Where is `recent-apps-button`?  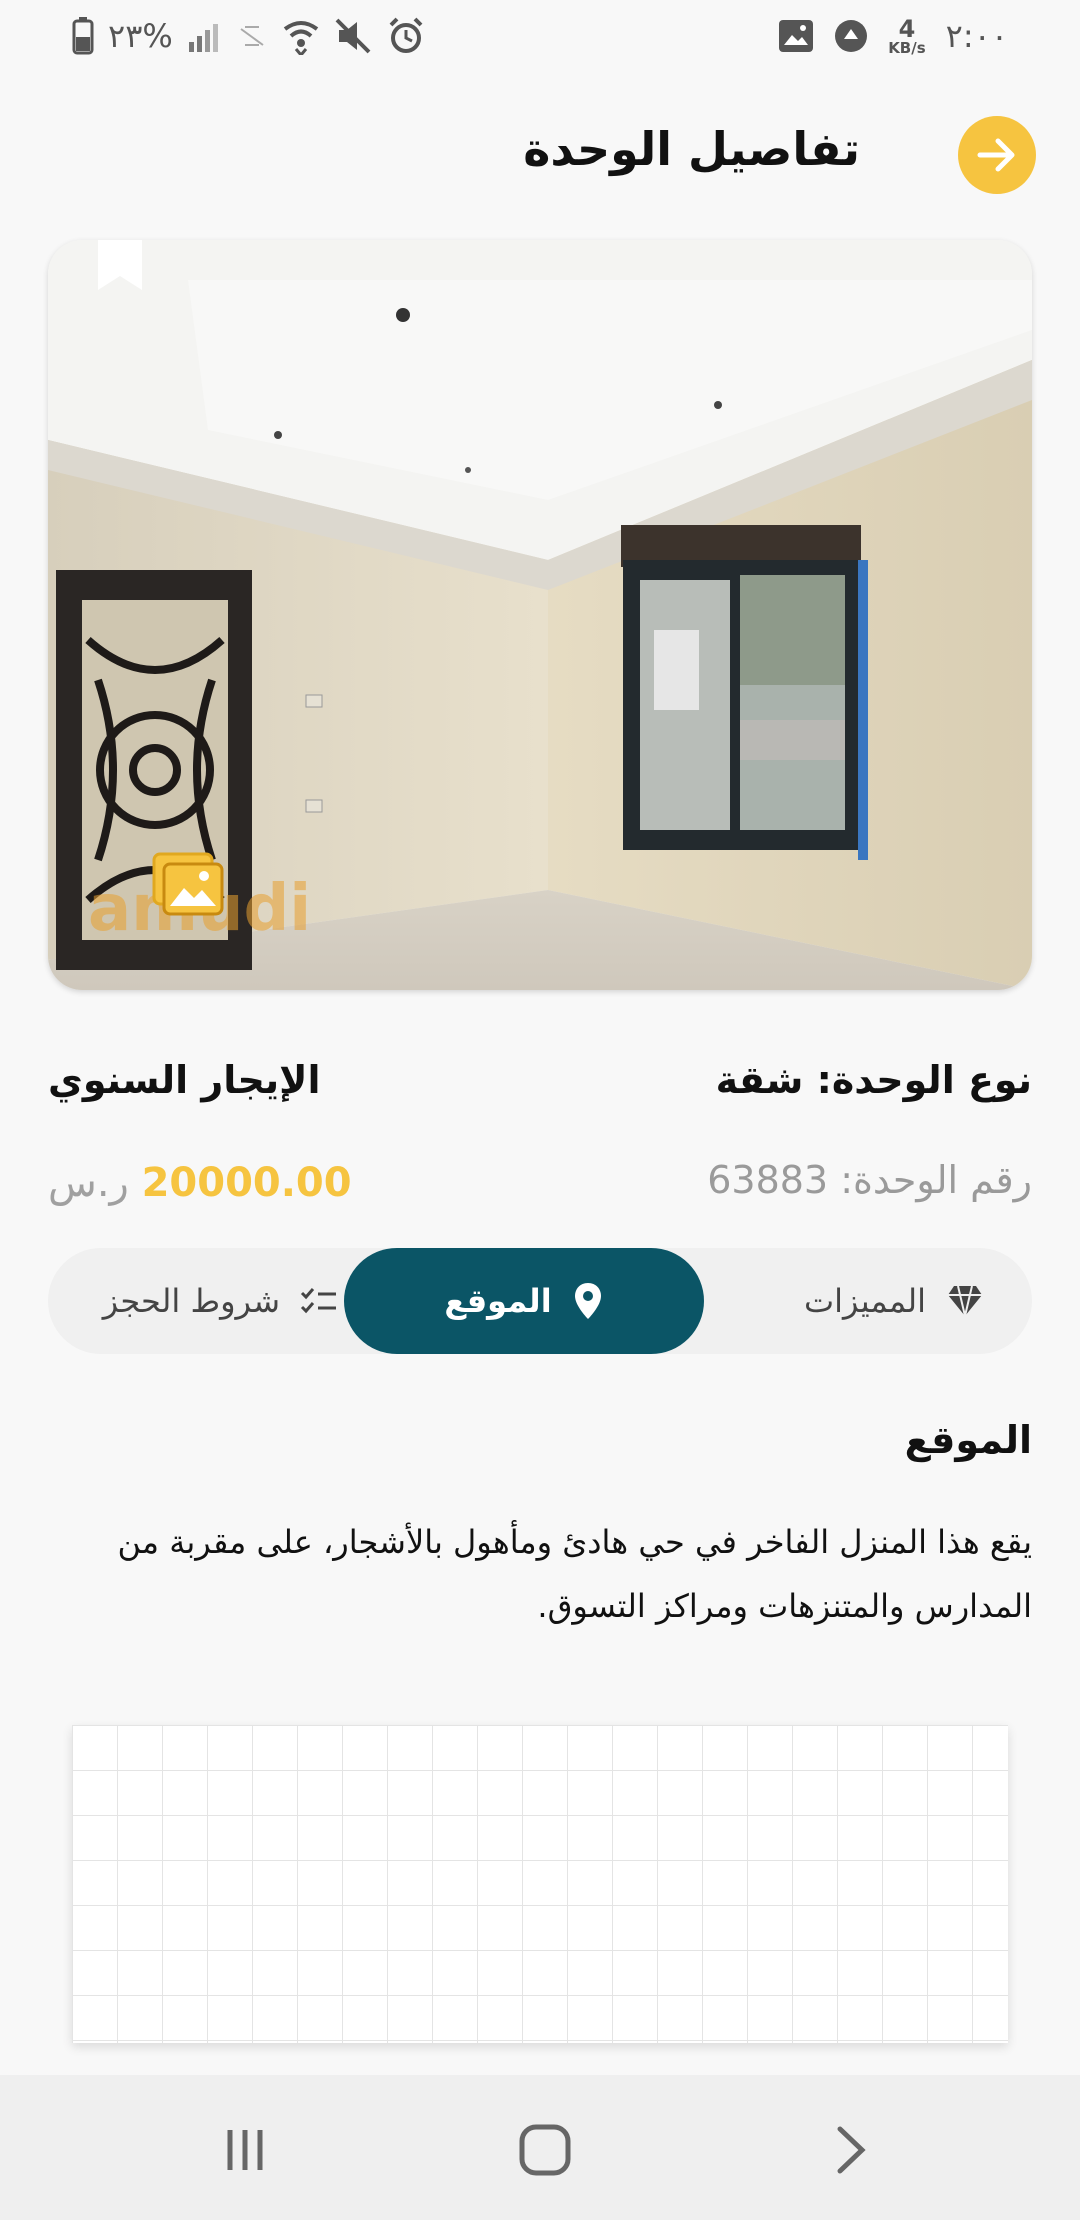
recent-apps-button is located at coordinates (245, 2150).